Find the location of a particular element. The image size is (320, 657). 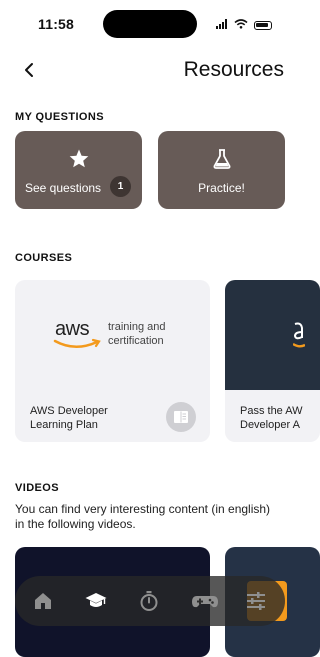

sliders-icon is located at coordinates (256, 601).